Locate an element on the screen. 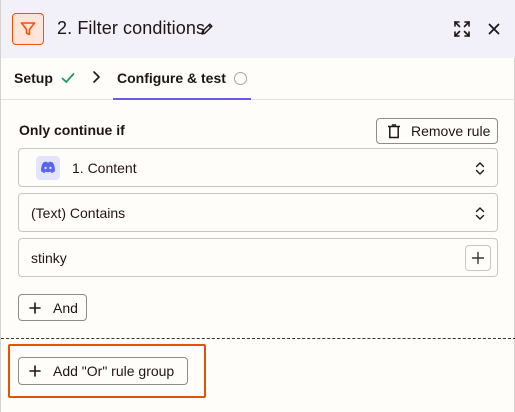 The image size is (515, 412). expand-icon is located at coordinates (462, 29).